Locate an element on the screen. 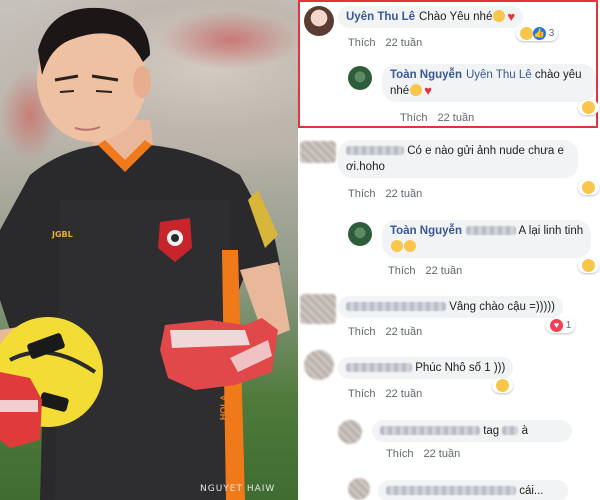 Image resolution: width=600 pixels, height=500 pixels. comment-text-cont: ơi.hoho is located at coordinates (365, 167).